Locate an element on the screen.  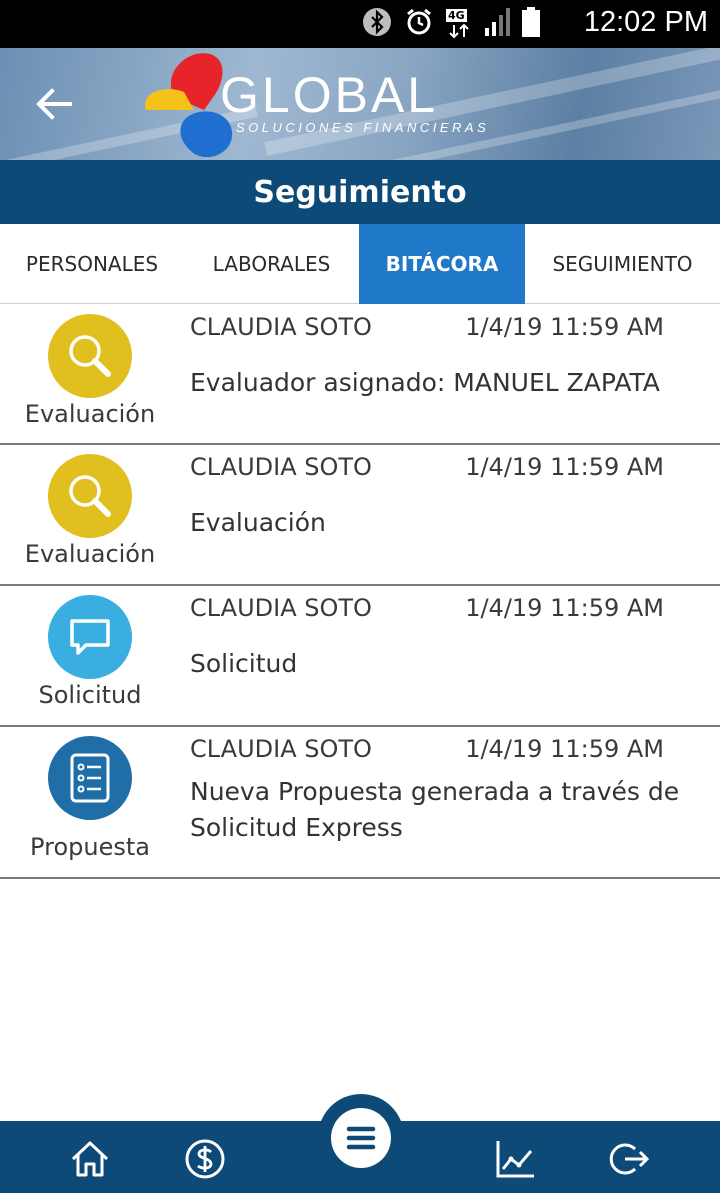
chat-bubble-icon is located at coordinates (90, 637).